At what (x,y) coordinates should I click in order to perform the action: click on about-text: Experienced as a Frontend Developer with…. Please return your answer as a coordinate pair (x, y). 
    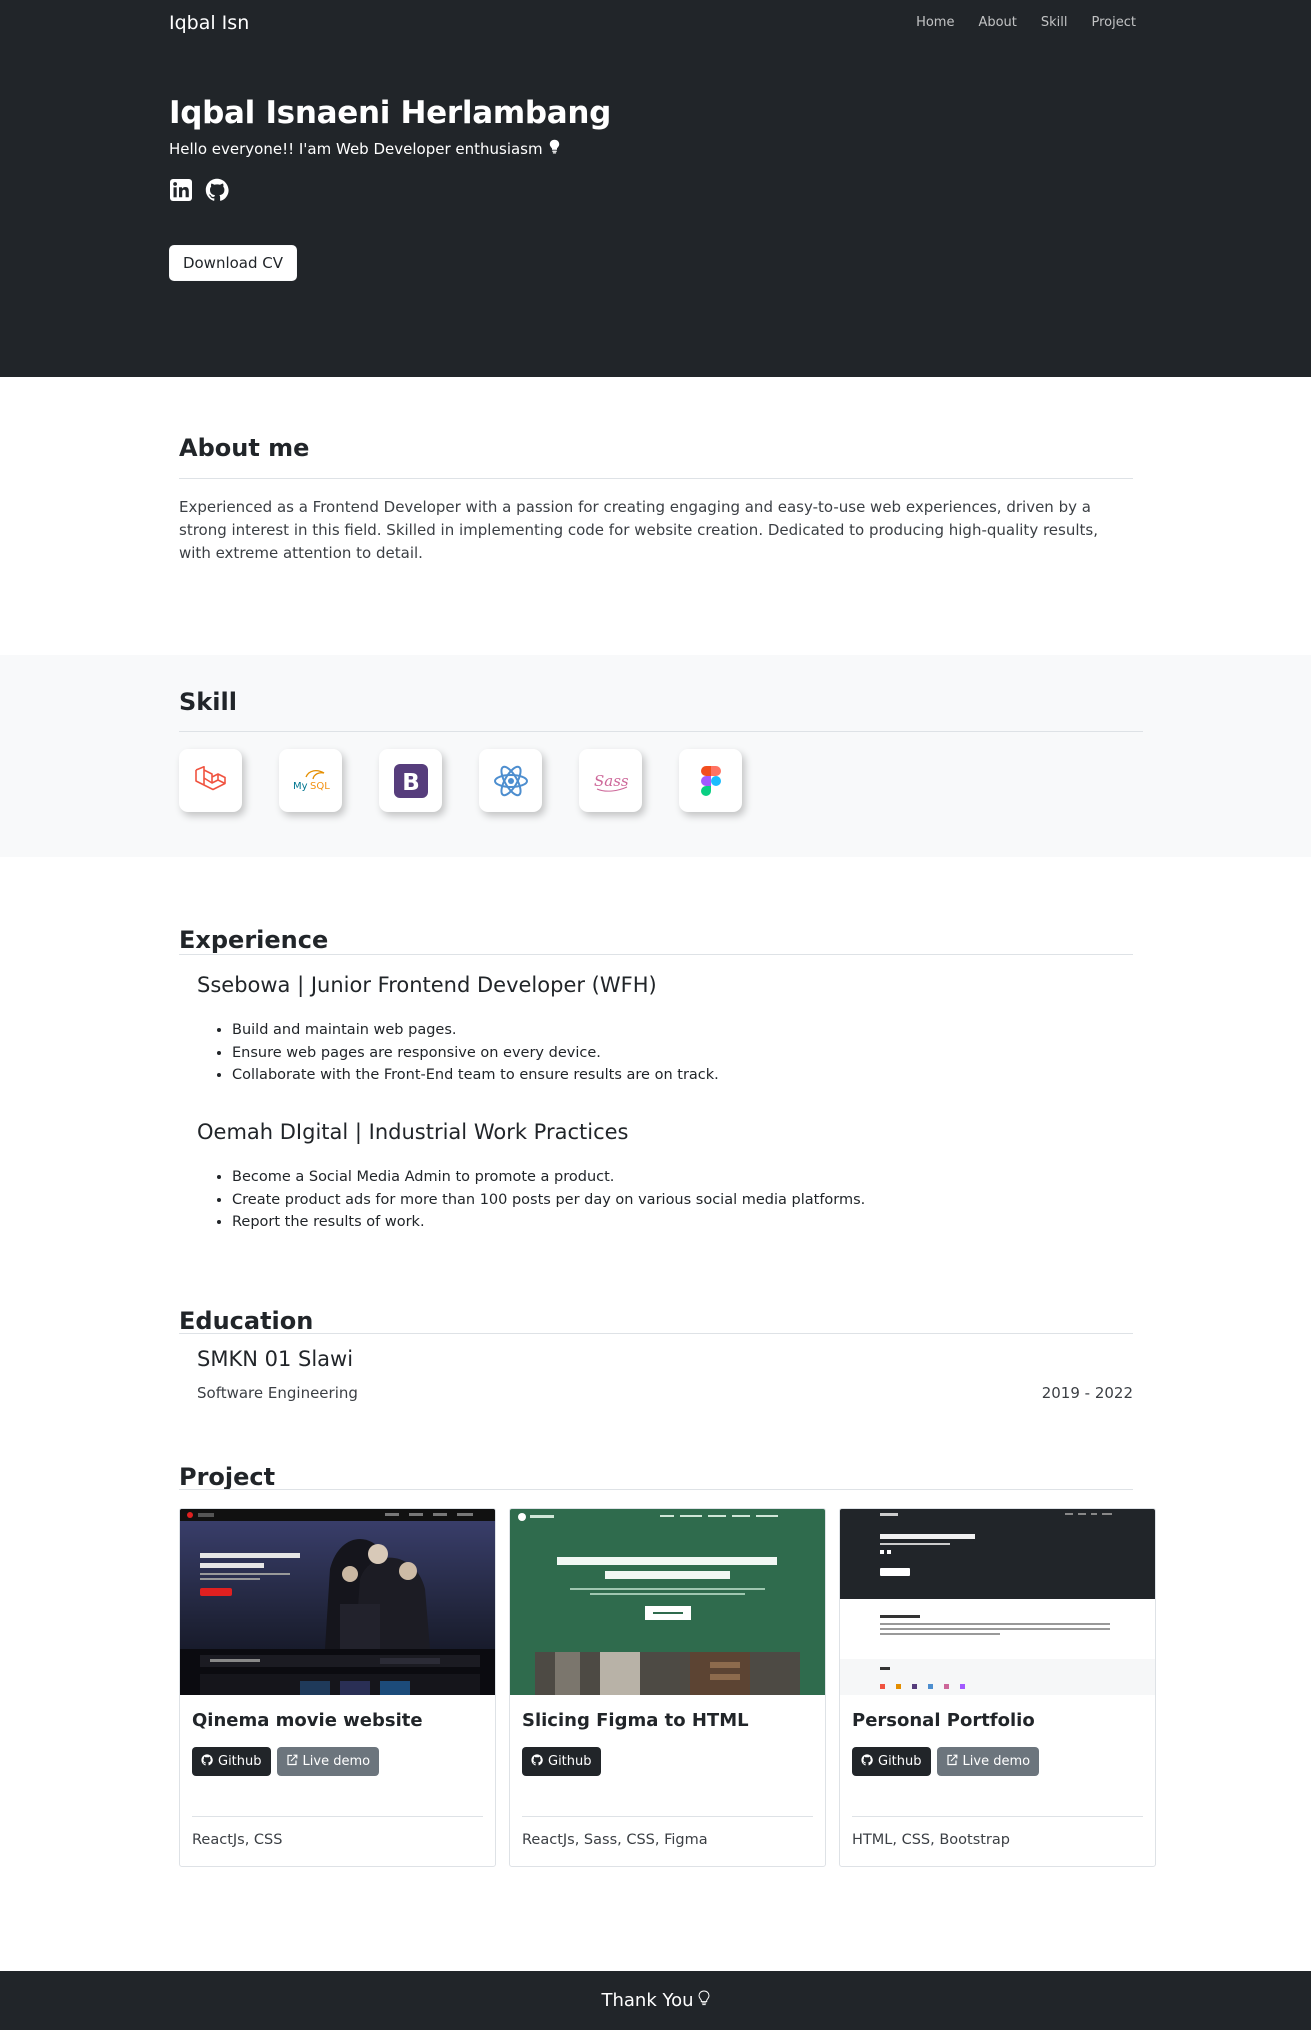
    Looking at the image, I should click on (638, 530).